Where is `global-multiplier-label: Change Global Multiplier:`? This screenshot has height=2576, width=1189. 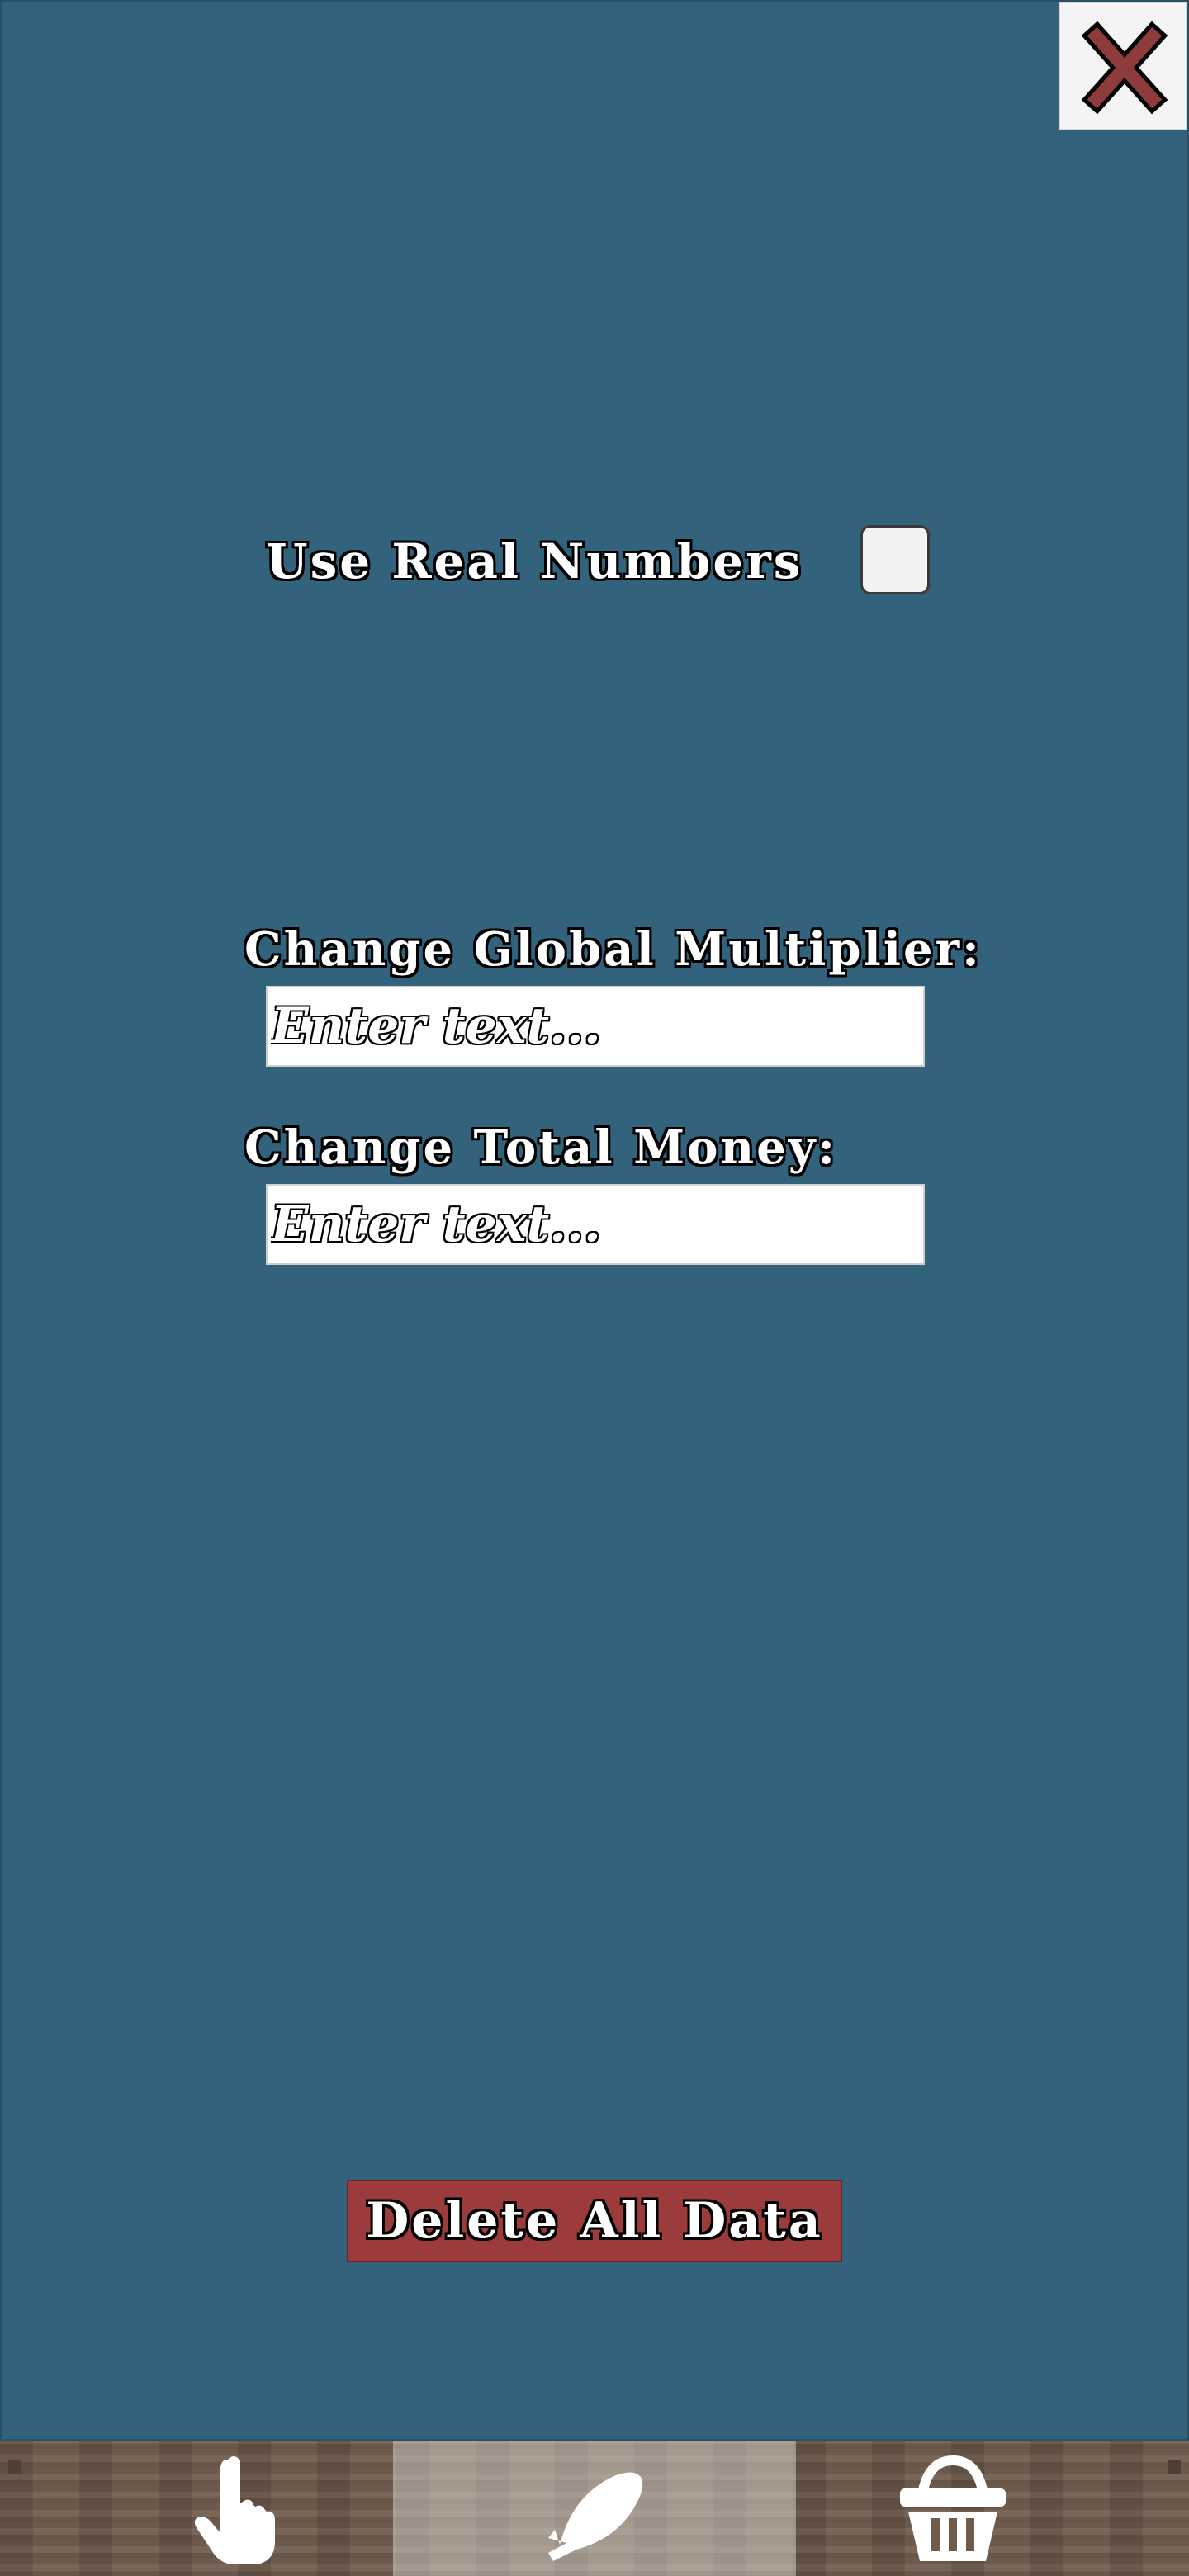
global-multiplier-label: Change Global Multiplier: is located at coordinates (613, 949).